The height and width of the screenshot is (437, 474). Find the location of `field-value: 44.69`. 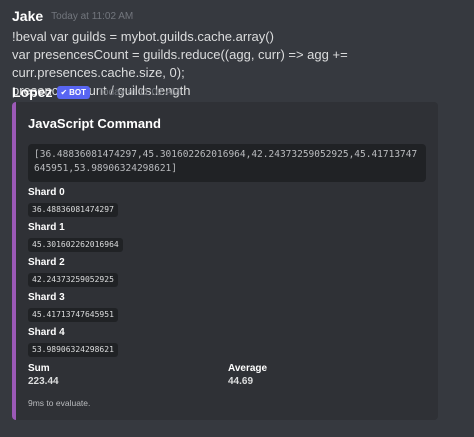

field-value: 44.69 is located at coordinates (241, 381).